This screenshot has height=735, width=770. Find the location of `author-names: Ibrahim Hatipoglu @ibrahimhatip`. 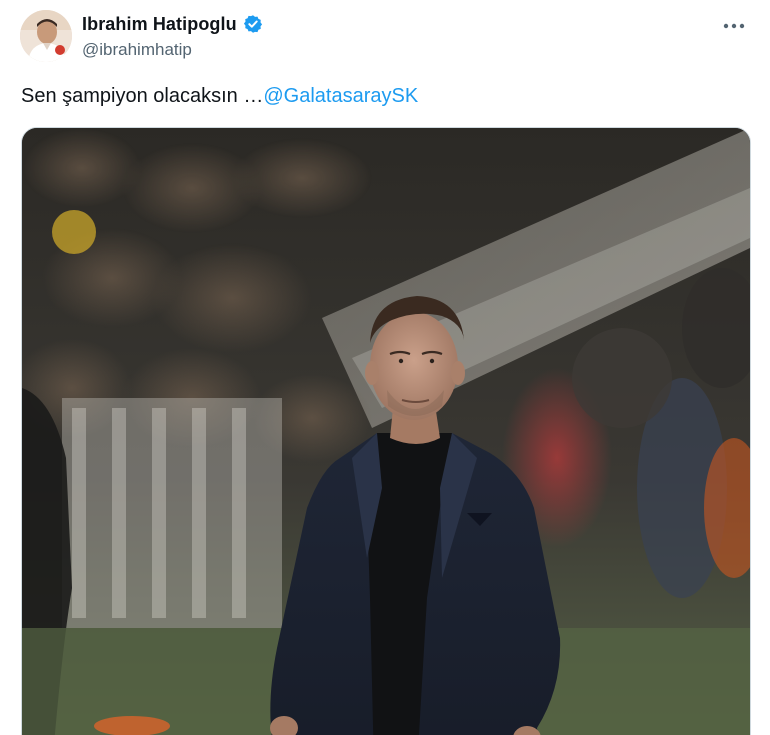

author-names: Ibrahim Hatipoglu @ibrahimhatip is located at coordinates (172, 36).